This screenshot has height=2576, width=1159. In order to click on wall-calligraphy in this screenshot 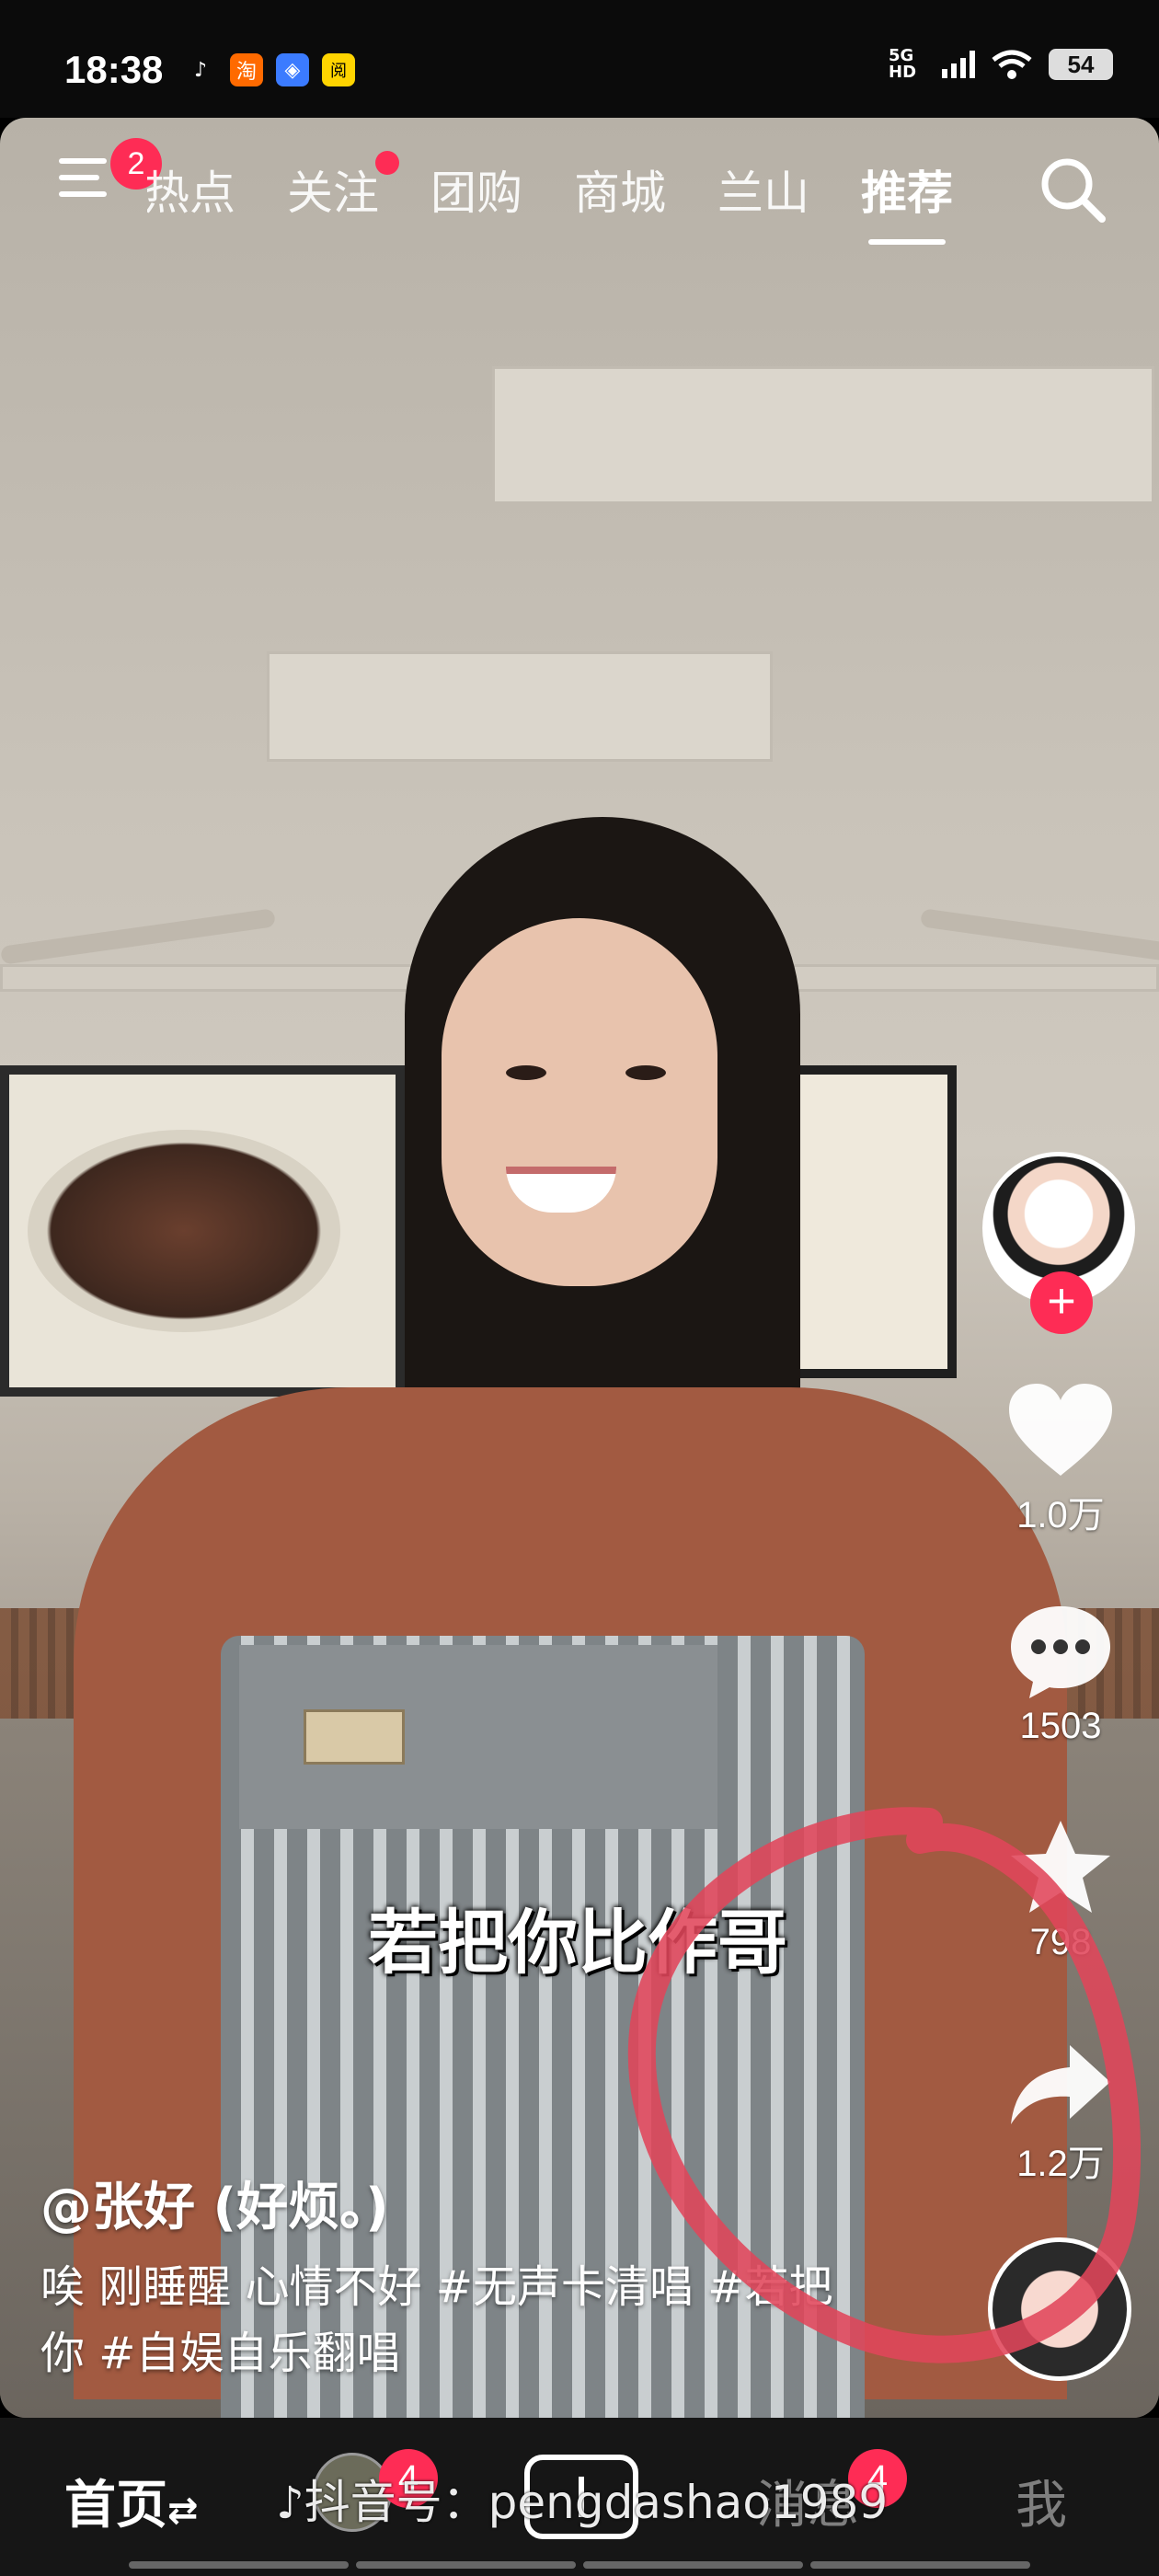, I will do `click(865, 1221)`.